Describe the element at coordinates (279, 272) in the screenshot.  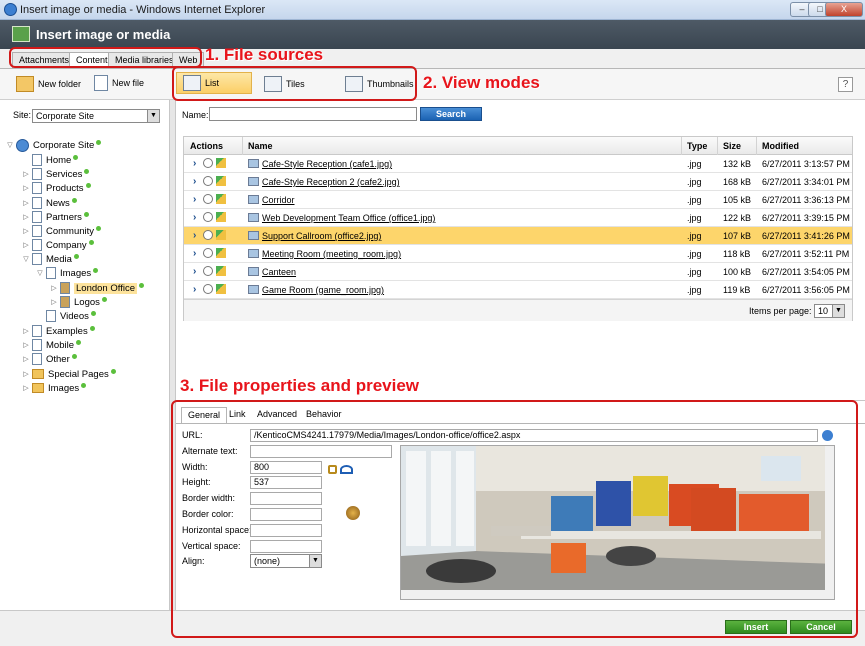
I see `file-name: Canteen` at that location.